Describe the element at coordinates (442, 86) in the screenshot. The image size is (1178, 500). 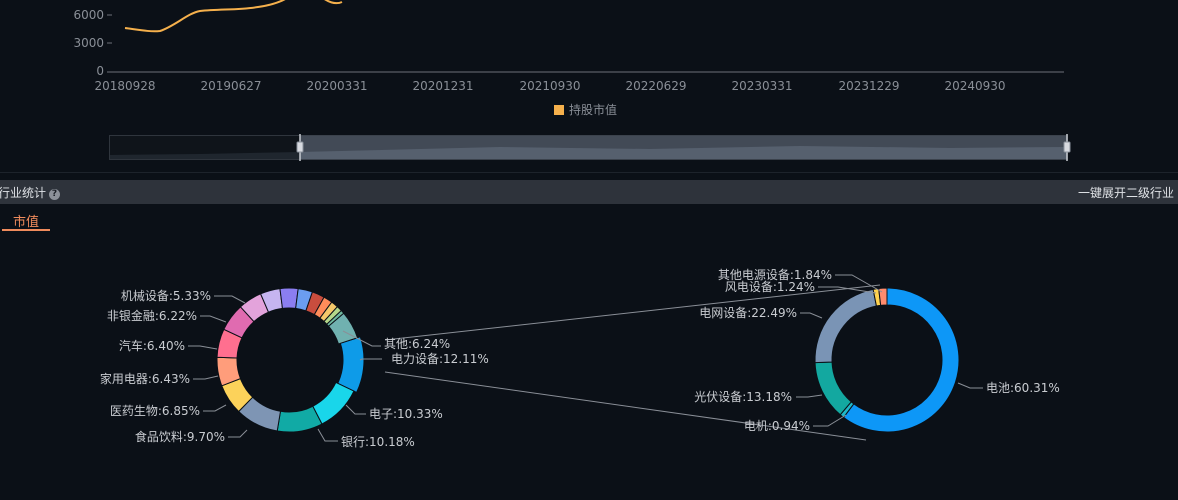
I see `x-tick-label: 20201231` at that location.